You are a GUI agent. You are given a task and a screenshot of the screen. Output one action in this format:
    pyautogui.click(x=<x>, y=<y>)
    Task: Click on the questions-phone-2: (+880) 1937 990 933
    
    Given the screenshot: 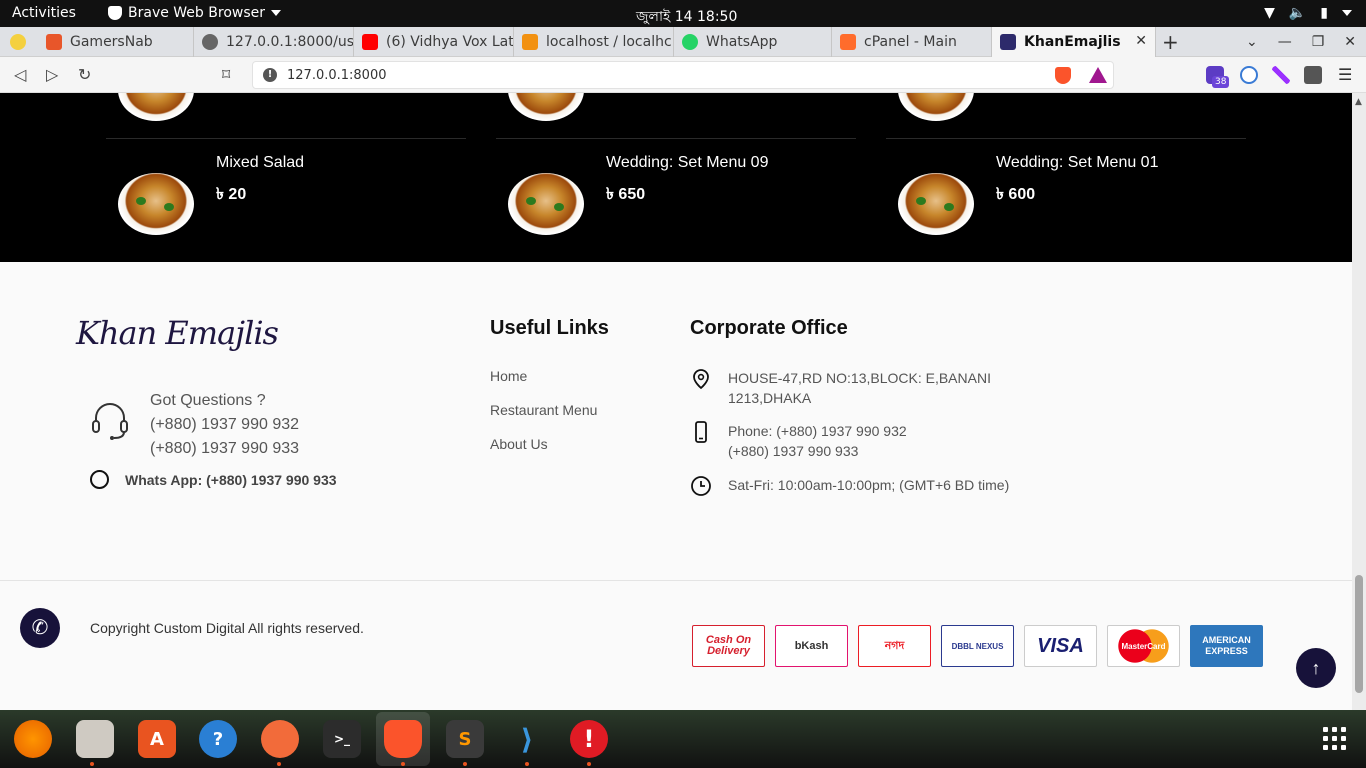 What is the action you would take?
    pyautogui.click(x=224, y=449)
    